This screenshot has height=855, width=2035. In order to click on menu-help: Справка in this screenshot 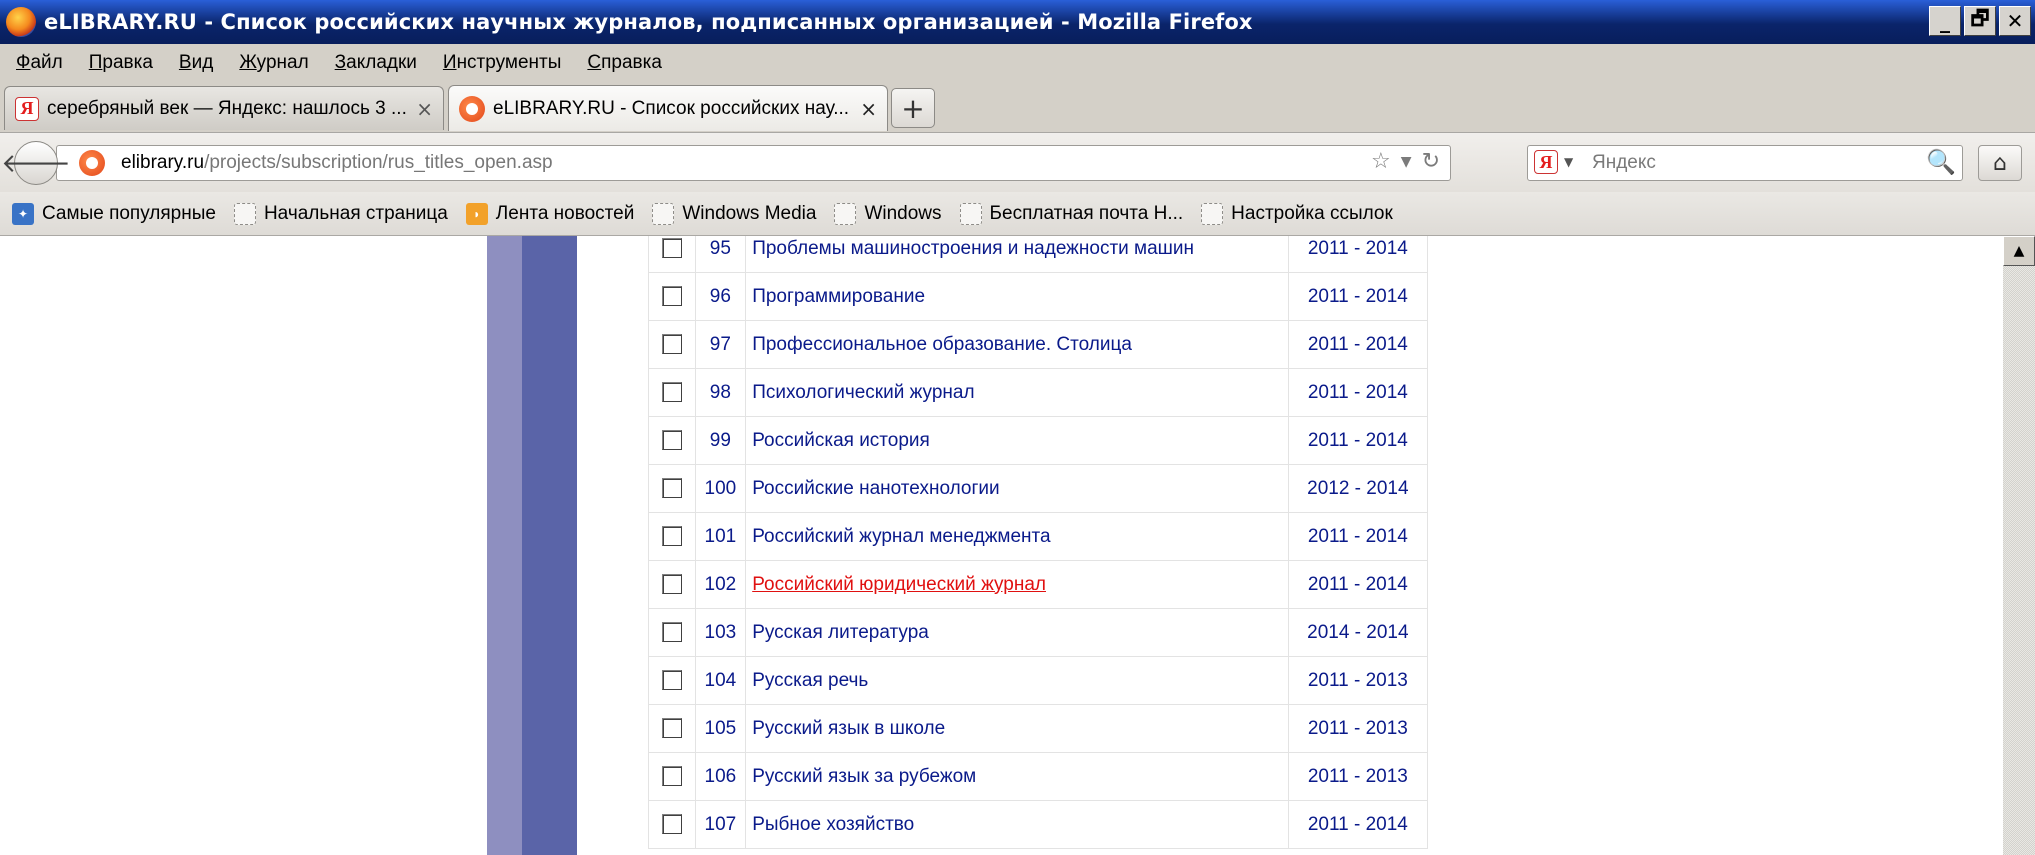, I will do `click(624, 63)`.